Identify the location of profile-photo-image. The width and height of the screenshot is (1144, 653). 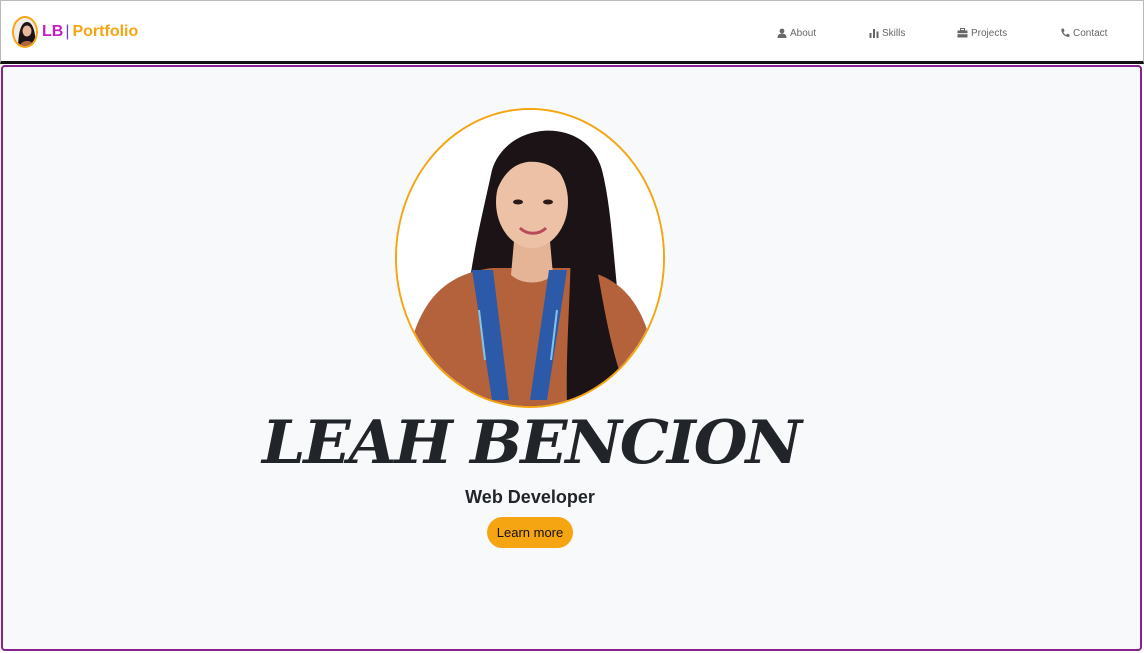
(530, 258).